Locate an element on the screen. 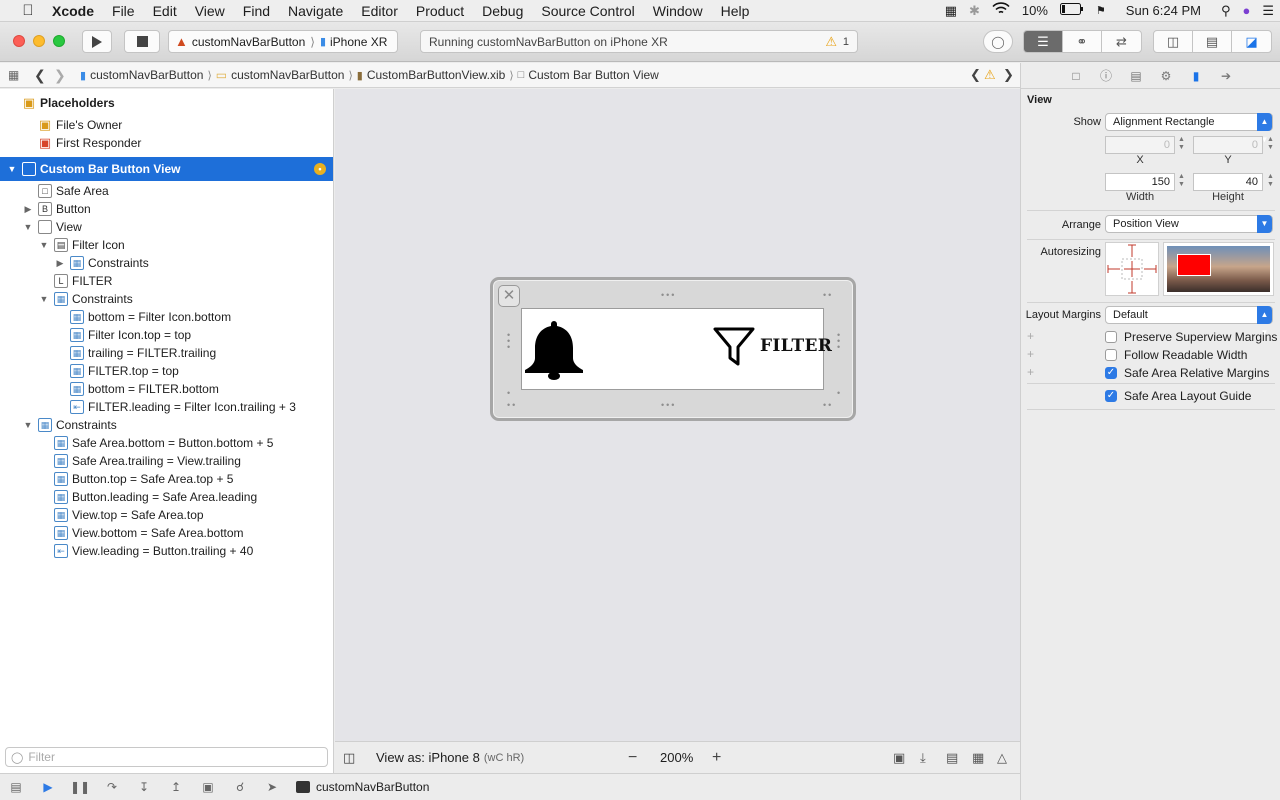  outline-item-filter-icon: ▼ ▤ Filter Icon is located at coordinates (166, 245).